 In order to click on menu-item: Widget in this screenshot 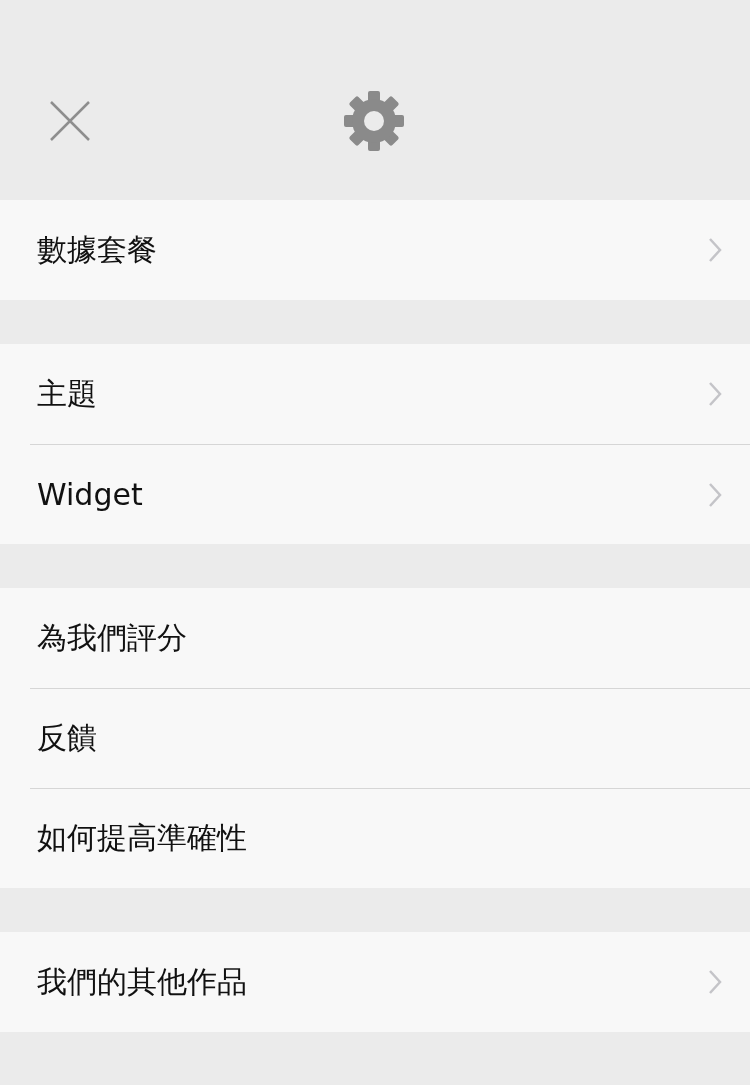, I will do `click(390, 494)`.